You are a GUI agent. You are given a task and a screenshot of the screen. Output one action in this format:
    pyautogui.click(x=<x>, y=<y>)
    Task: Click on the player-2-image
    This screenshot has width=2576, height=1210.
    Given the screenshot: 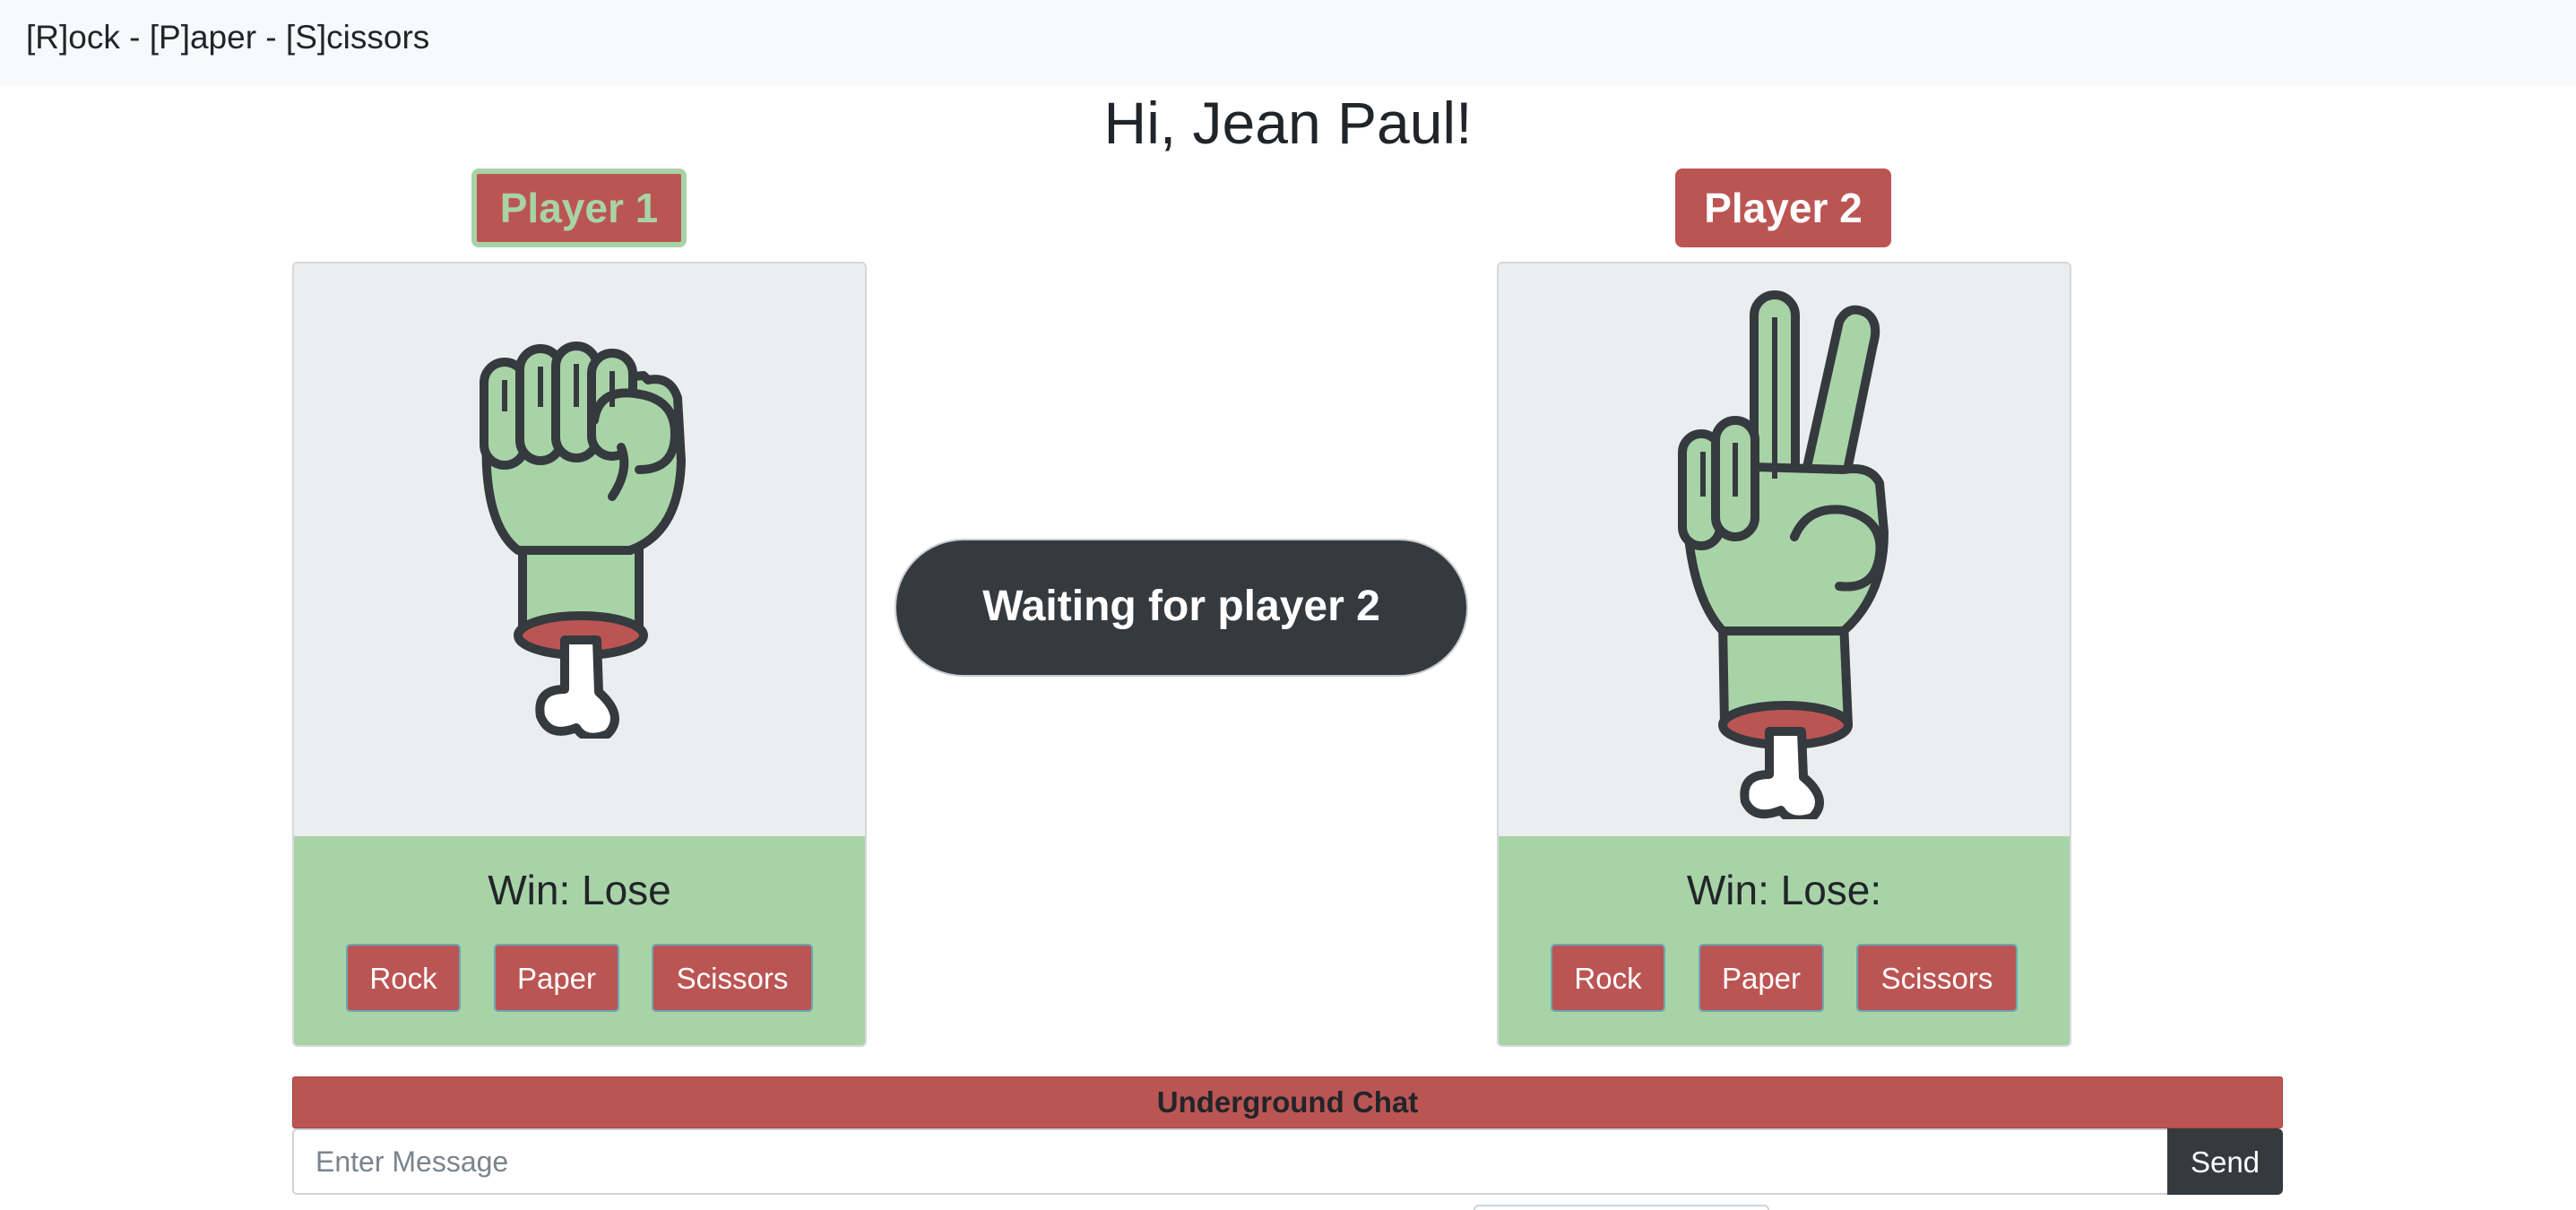 What is the action you would take?
    pyautogui.click(x=1784, y=550)
    